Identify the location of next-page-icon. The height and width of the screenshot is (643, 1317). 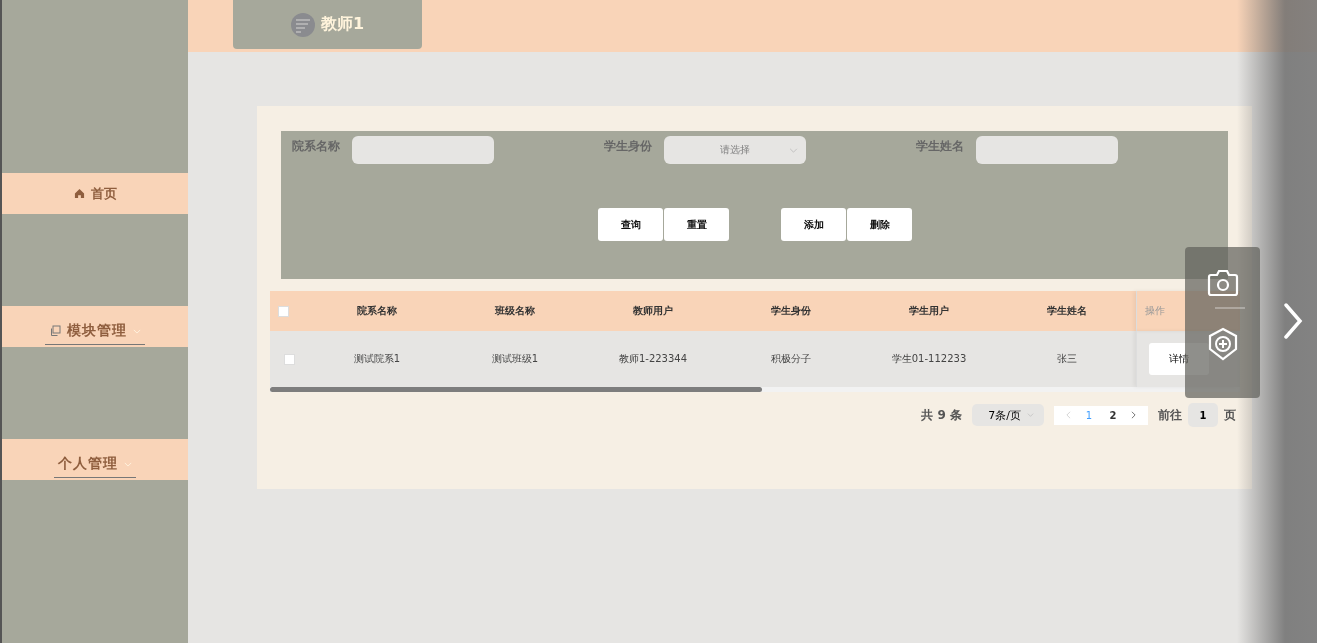
(1133, 415).